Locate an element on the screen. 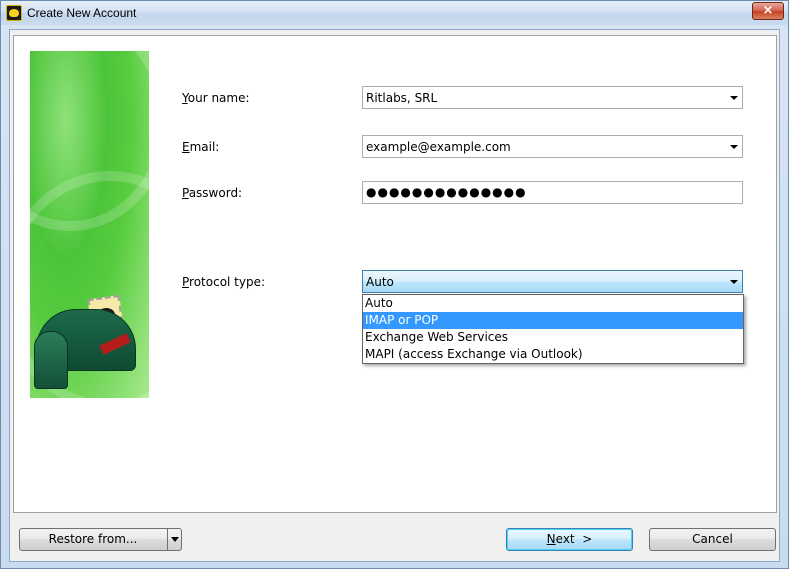  email-value: example@example.com is located at coordinates (438, 147).